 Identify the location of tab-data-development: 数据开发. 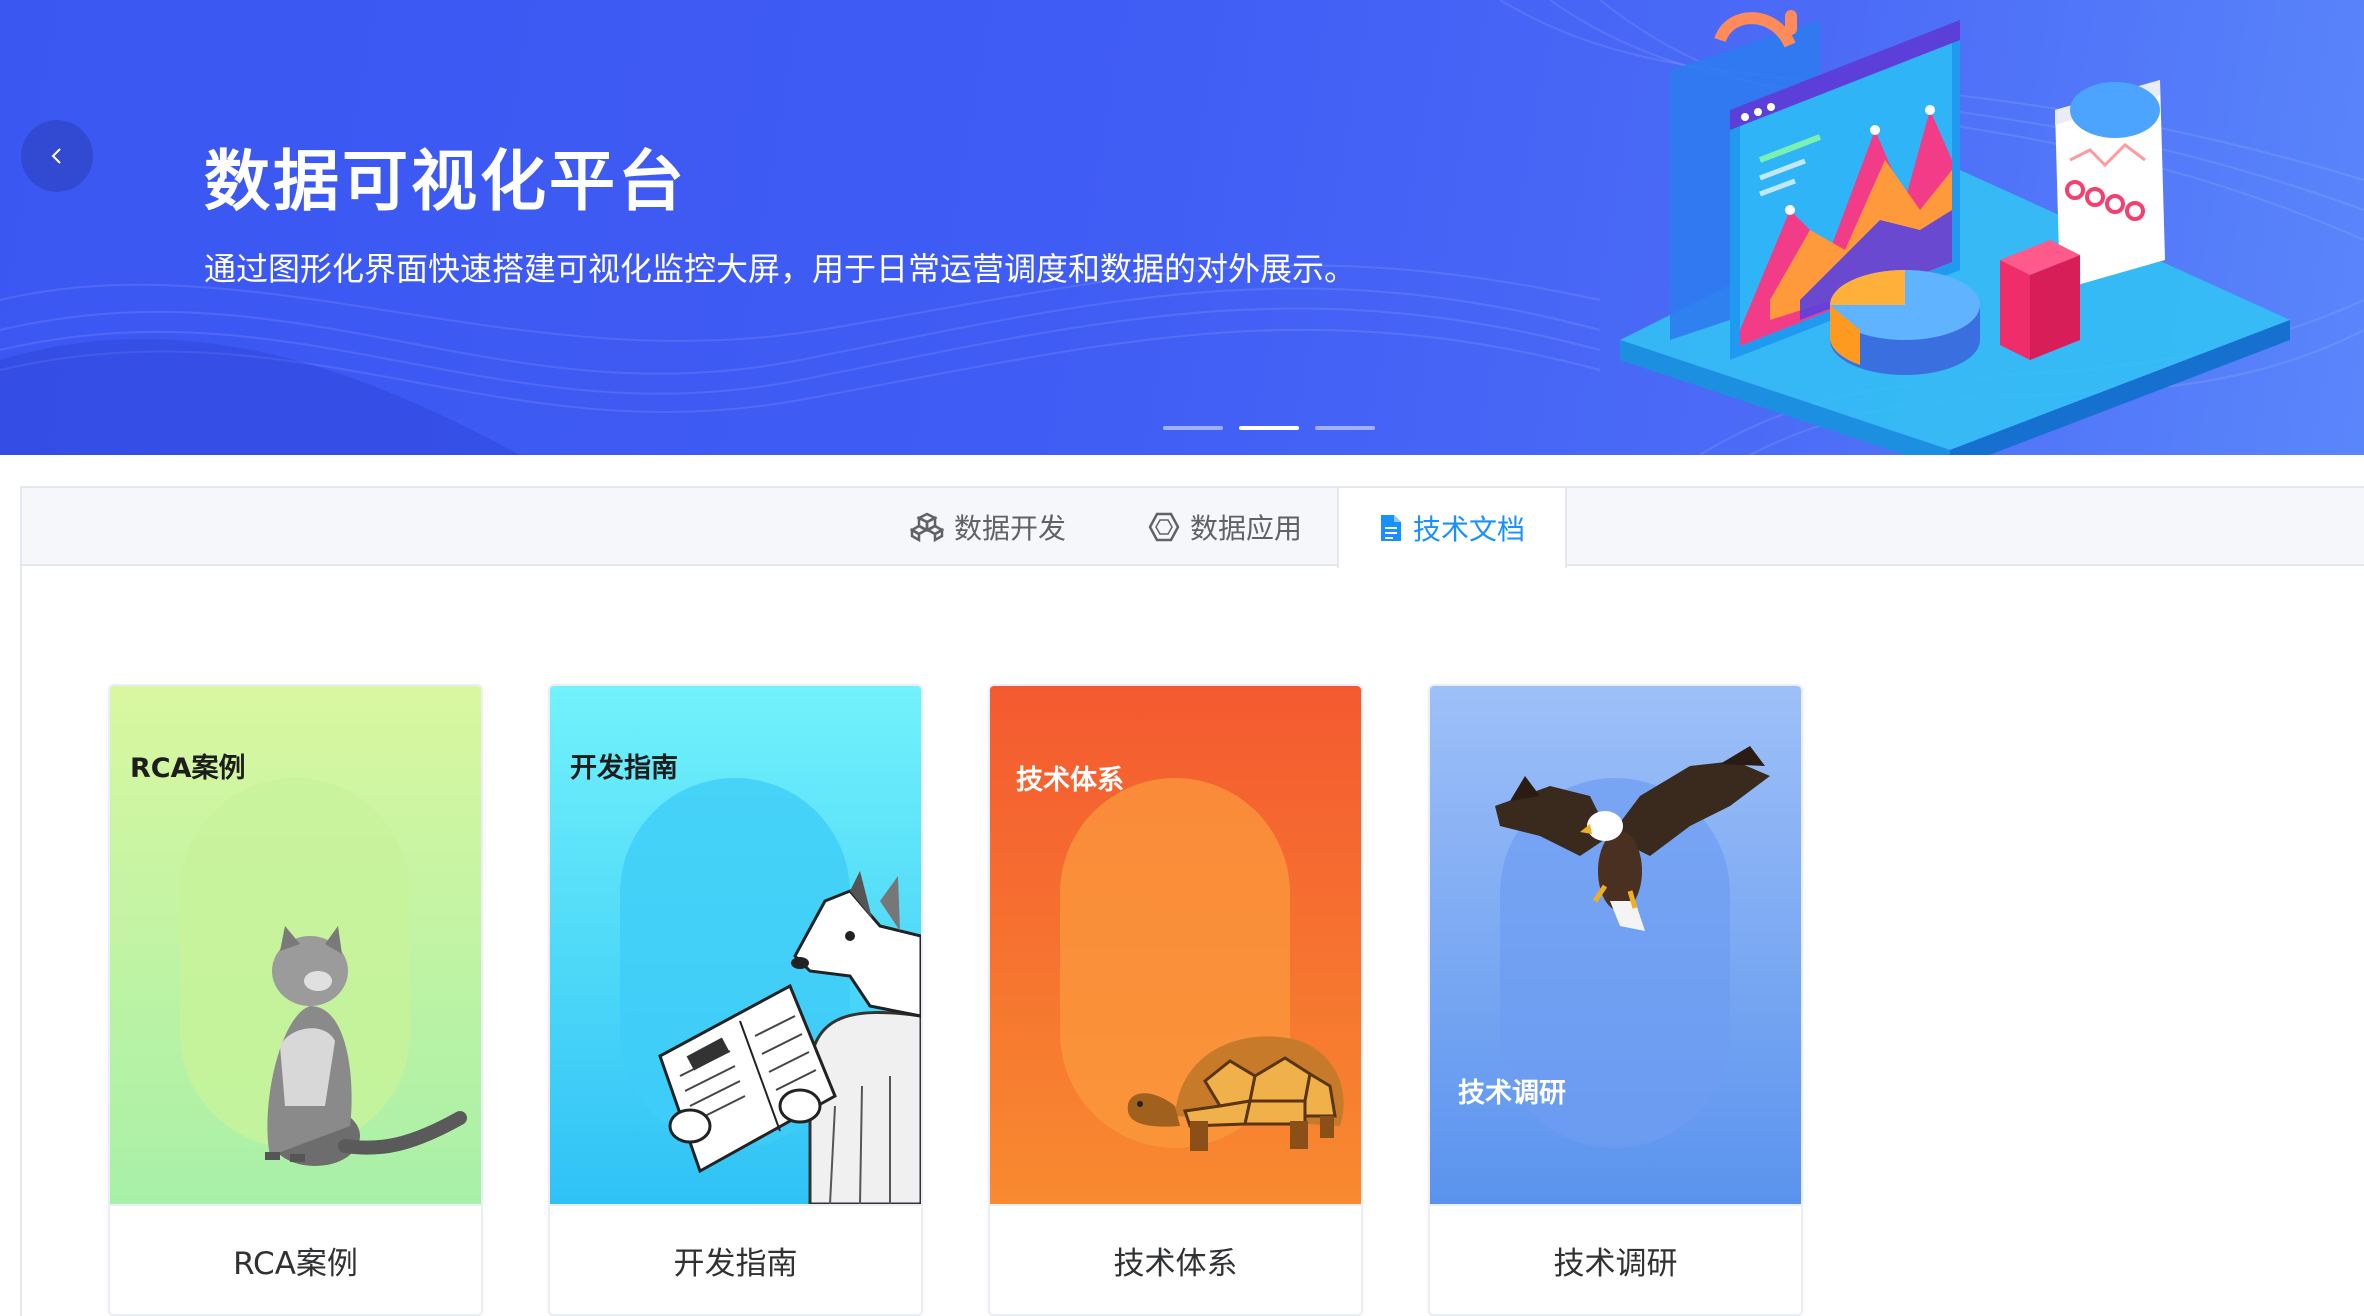
(988, 527).